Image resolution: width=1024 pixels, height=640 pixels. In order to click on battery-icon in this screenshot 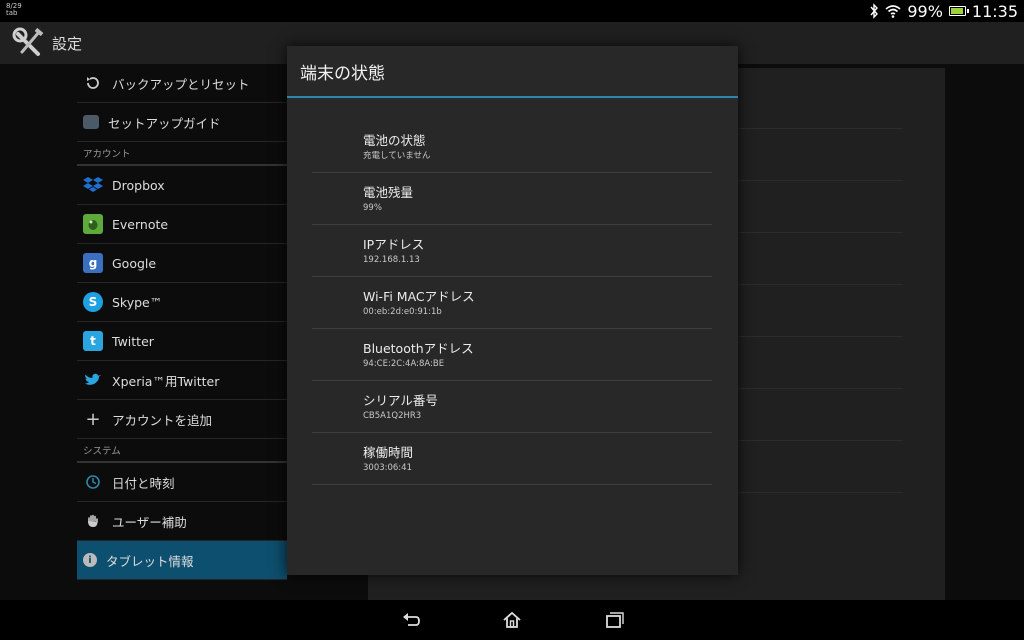, I will do `click(958, 11)`.